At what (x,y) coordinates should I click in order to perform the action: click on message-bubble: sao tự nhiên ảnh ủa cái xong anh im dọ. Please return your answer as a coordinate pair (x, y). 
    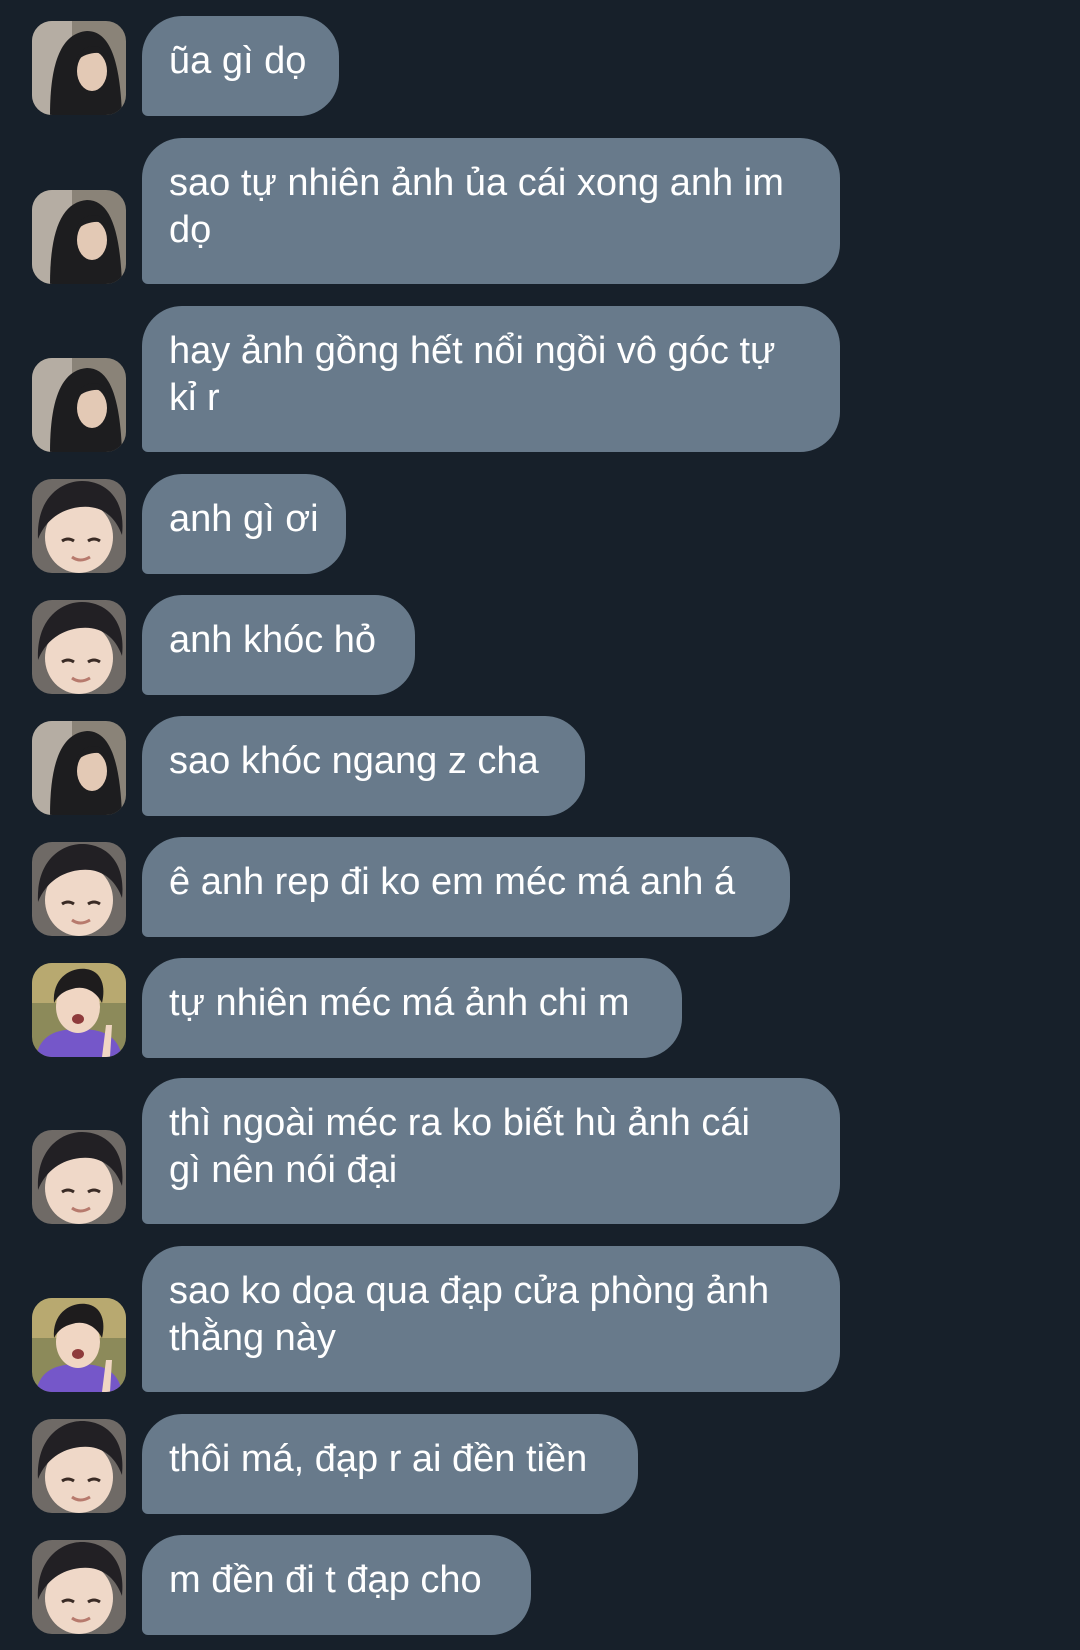
    Looking at the image, I should click on (491, 211).